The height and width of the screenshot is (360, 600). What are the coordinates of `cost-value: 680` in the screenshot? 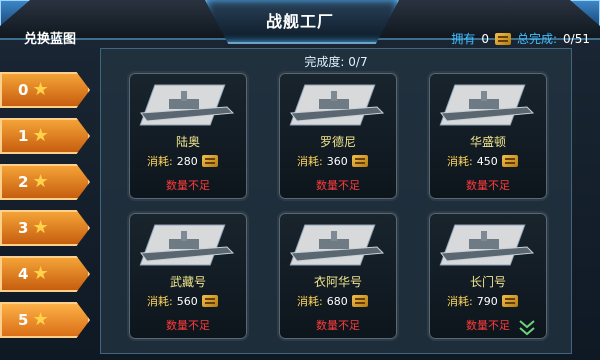 It's located at (337, 301).